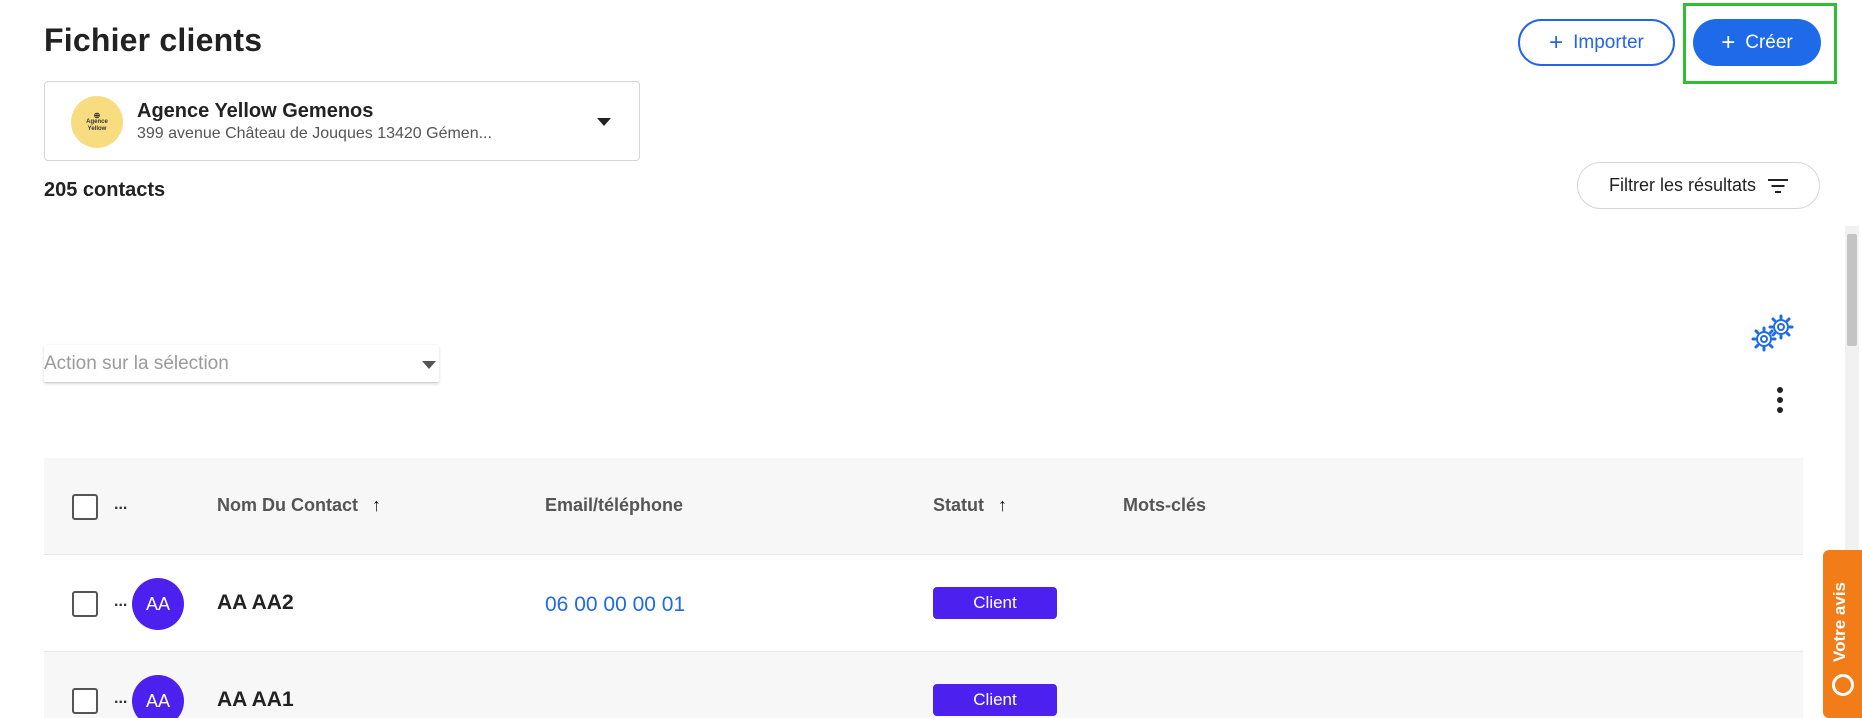 The height and width of the screenshot is (718, 1862). I want to click on column-header-contact-label: Email/téléphone, so click(614, 505).